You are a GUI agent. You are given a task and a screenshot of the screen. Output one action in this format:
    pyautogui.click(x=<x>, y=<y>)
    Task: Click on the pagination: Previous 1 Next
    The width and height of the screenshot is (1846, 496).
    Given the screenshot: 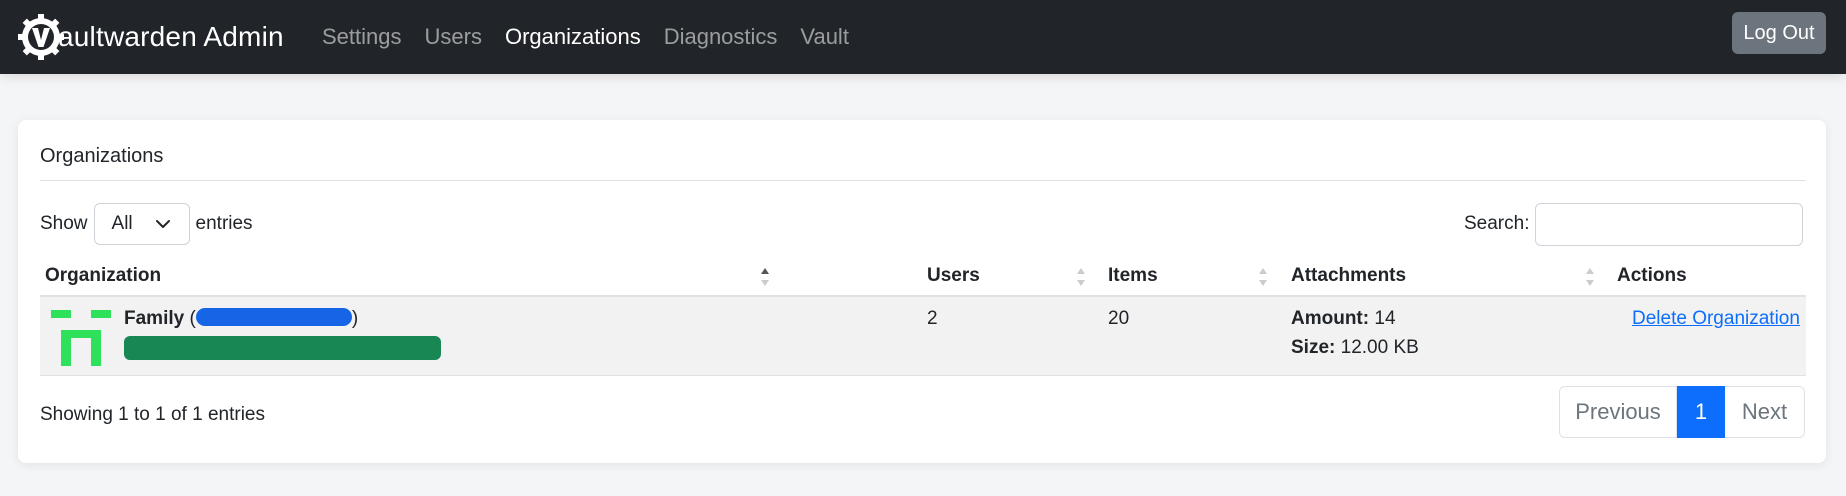 What is the action you would take?
    pyautogui.click(x=1682, y=412)
    